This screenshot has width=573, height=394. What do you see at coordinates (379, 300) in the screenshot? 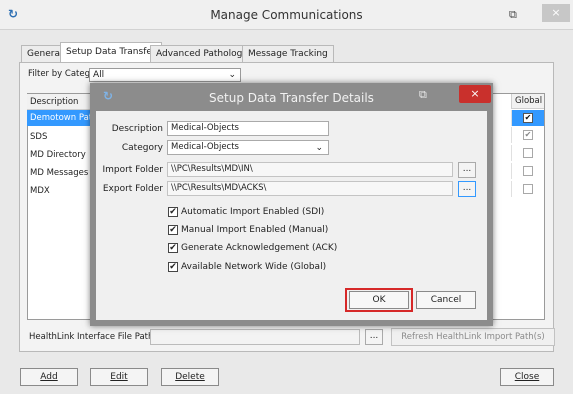
I see `ok-button: OK` at bounding box center [379, 300].